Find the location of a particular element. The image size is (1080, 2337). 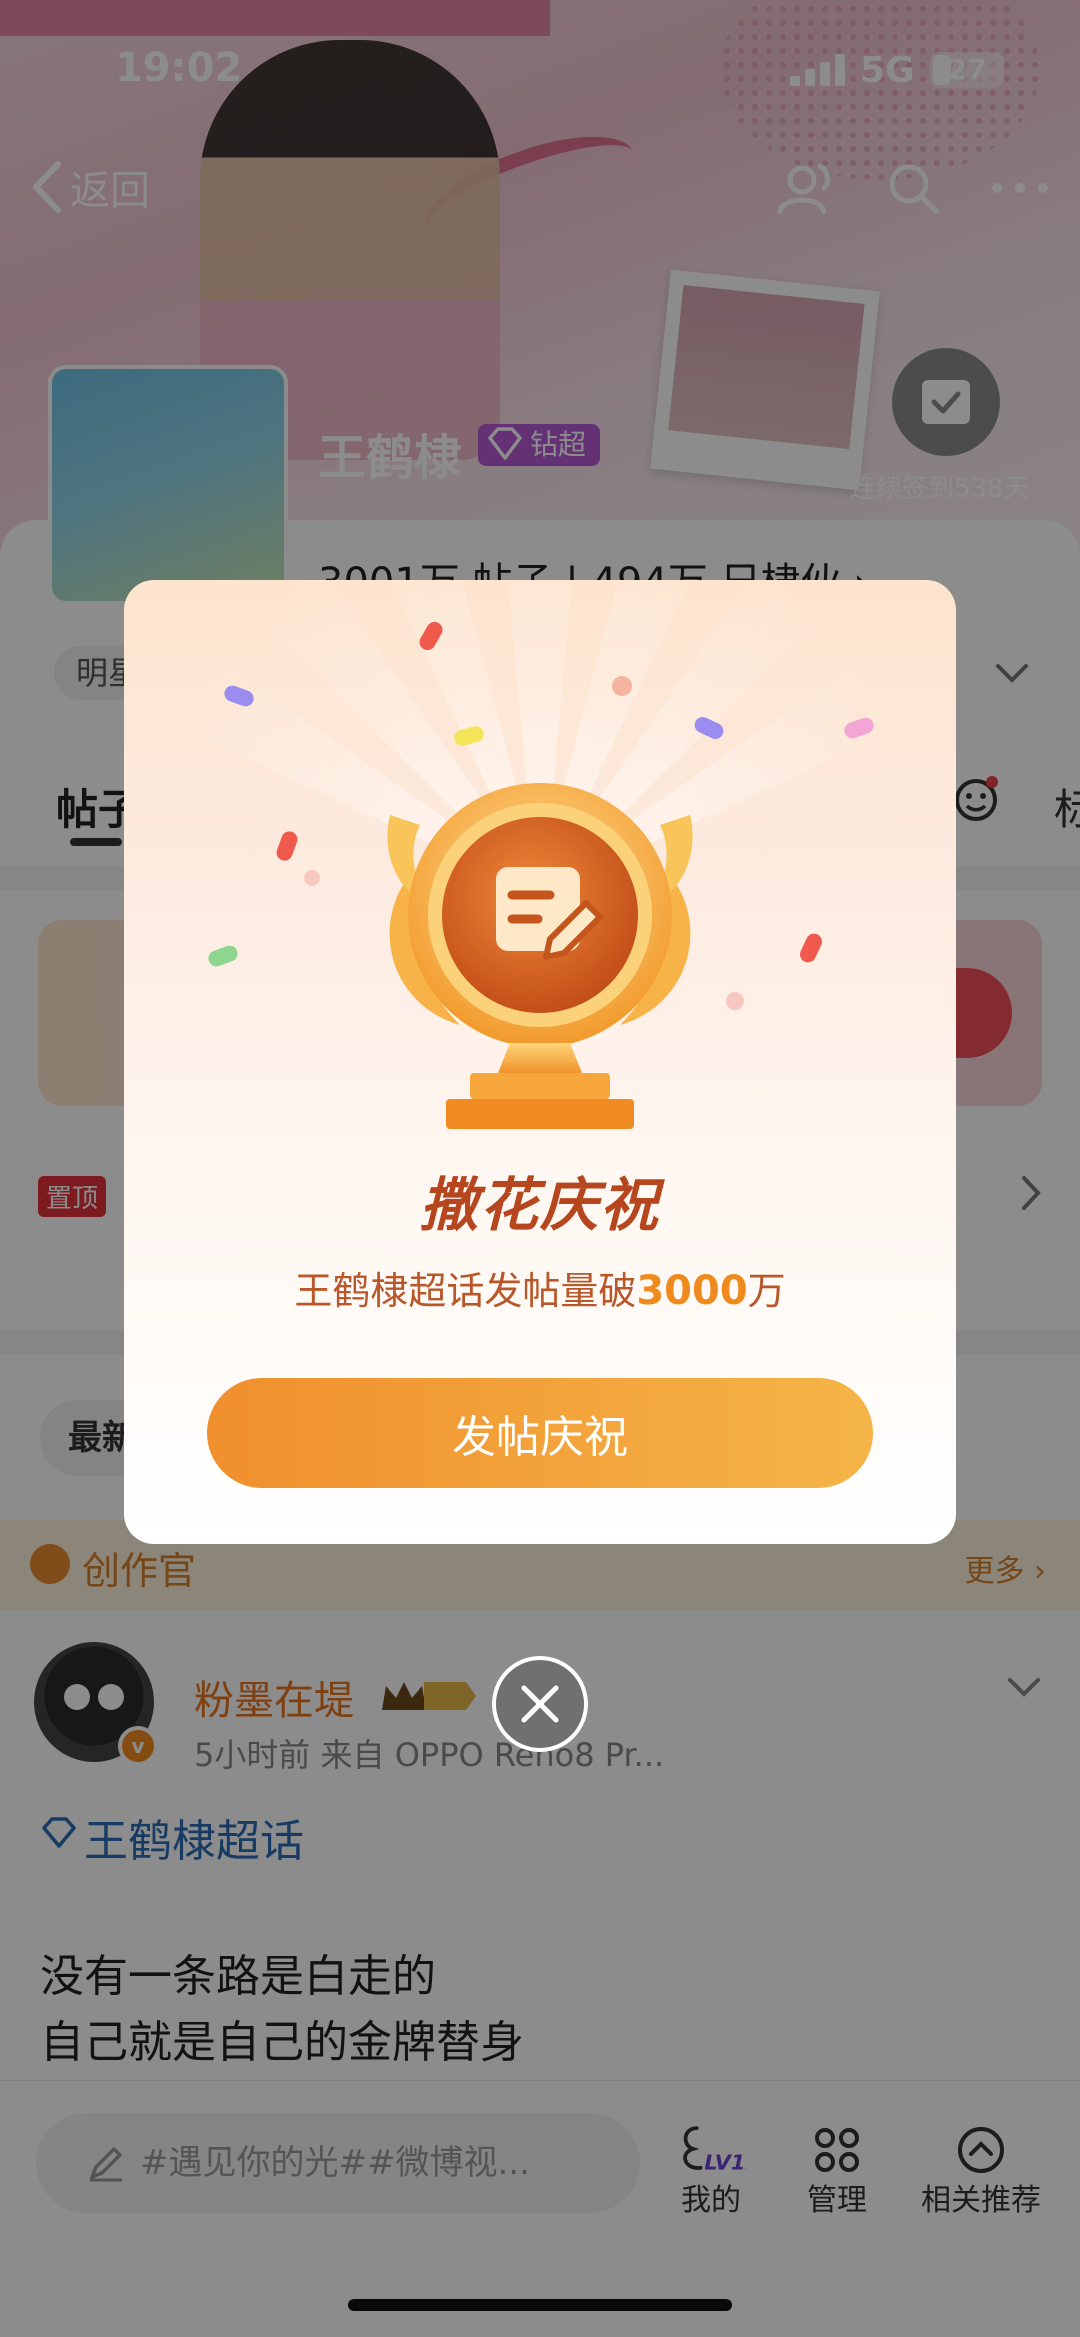

subtitle-prefix: 王鹤棣超话发帖量破 is located at coordinates (465, 1291).